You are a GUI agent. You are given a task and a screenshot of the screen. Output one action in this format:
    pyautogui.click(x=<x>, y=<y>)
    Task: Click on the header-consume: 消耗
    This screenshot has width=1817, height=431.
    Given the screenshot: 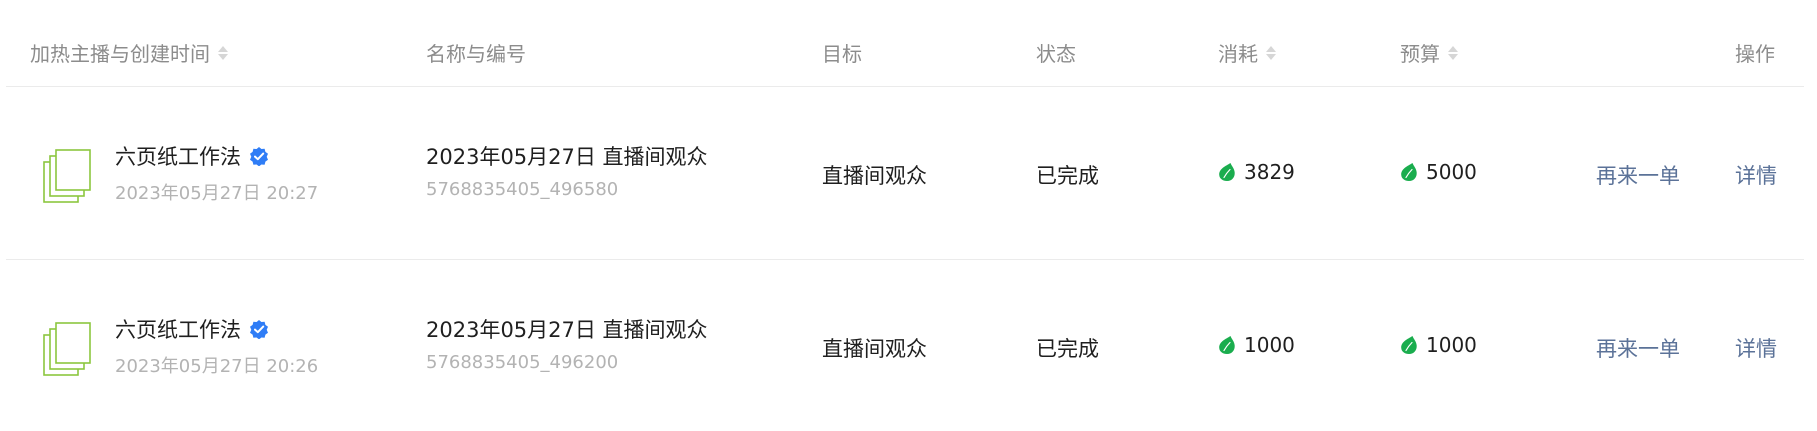 What is the action you would take?
    pyautogui.click(x=1247, y=52)
    